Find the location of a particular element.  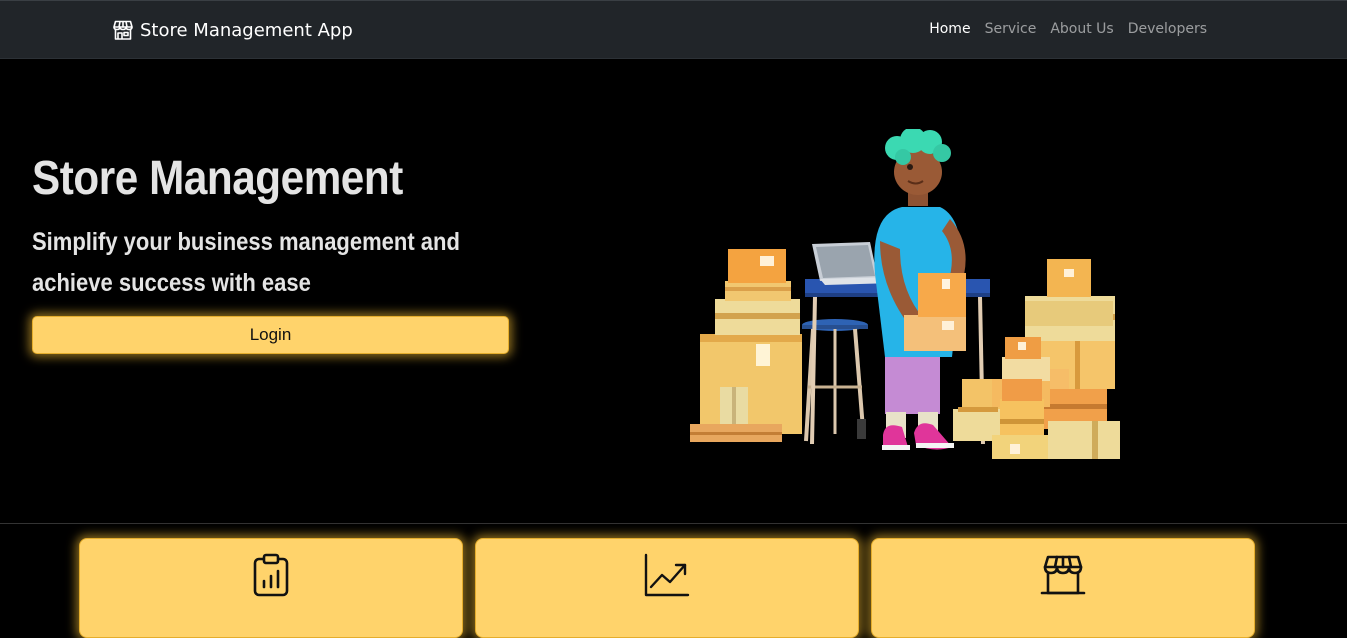

feature-card-reports is located at coordinates (271, 588).